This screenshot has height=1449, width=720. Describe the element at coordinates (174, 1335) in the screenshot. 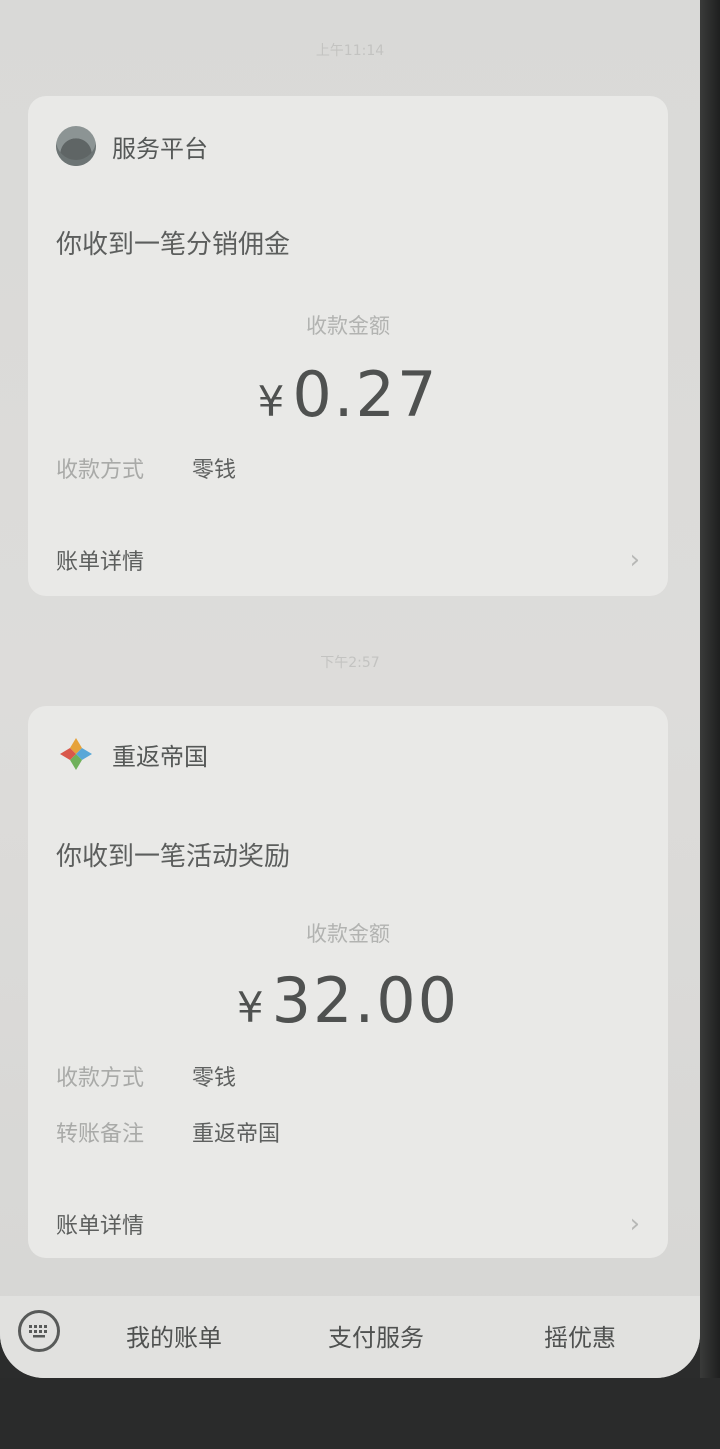

I see `menu-my-bills: 我的账单` at that location.